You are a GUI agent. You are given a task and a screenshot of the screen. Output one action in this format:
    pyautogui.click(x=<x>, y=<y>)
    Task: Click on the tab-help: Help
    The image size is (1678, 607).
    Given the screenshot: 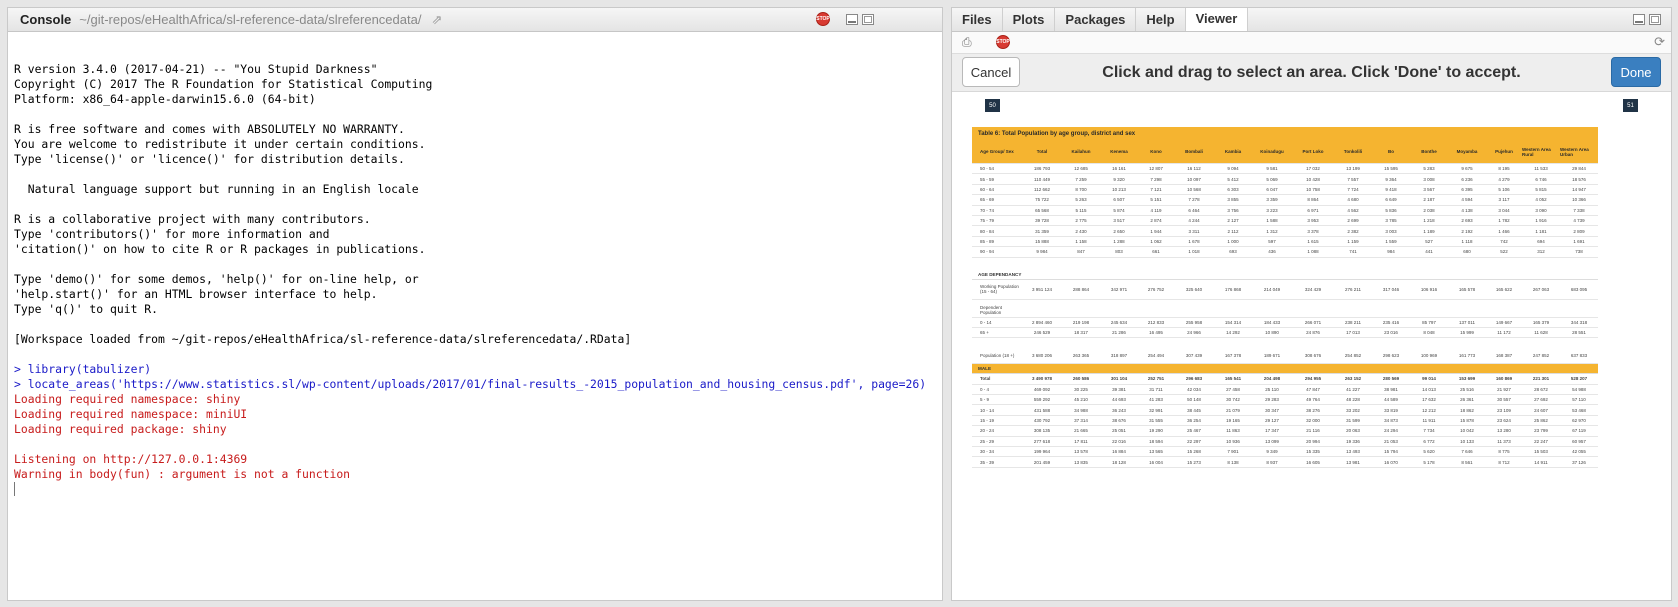 What is the action you would take?
    pyautogui.click(x=1161, y=19)
    